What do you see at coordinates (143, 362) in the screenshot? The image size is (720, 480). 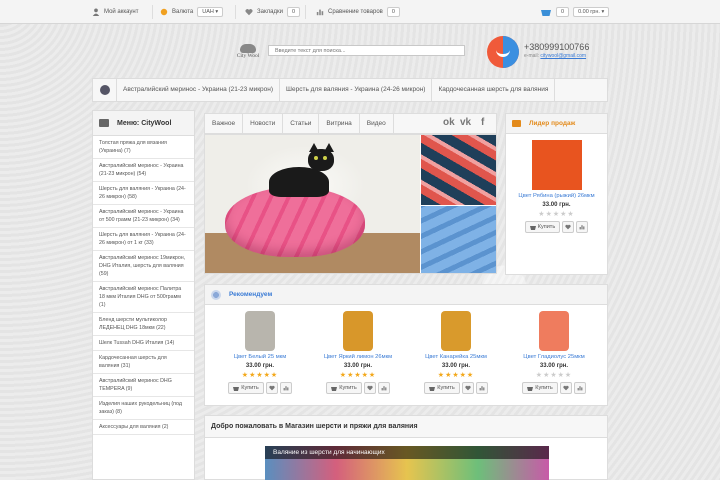 I see `sidebar-item: Кардочесанная шерсть для валяния (31)` at bounding box center [143, 362].